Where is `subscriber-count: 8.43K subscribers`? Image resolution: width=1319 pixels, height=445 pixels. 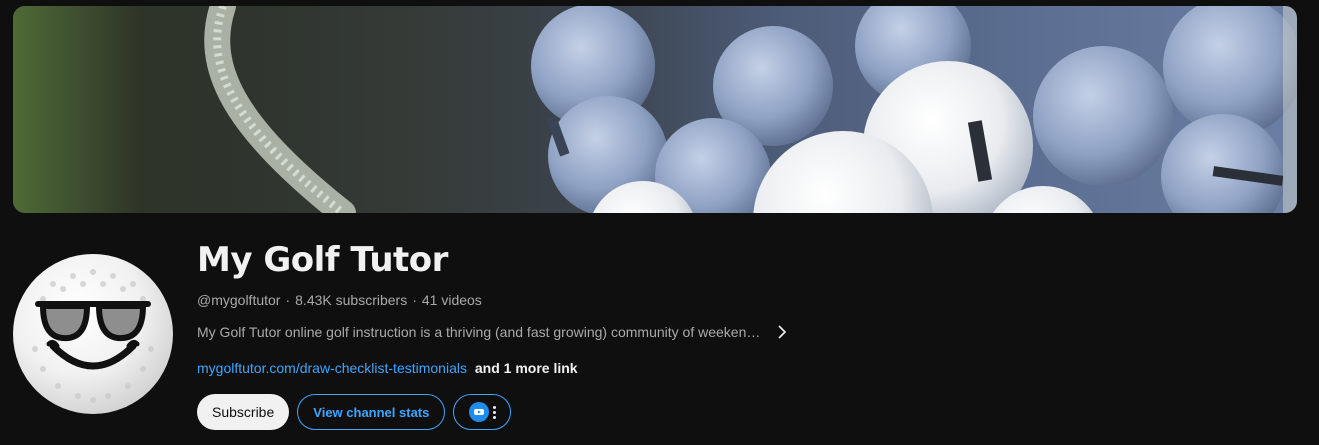 subscriber-count: 8.43K subscribers is located at coordinates (351, 300).